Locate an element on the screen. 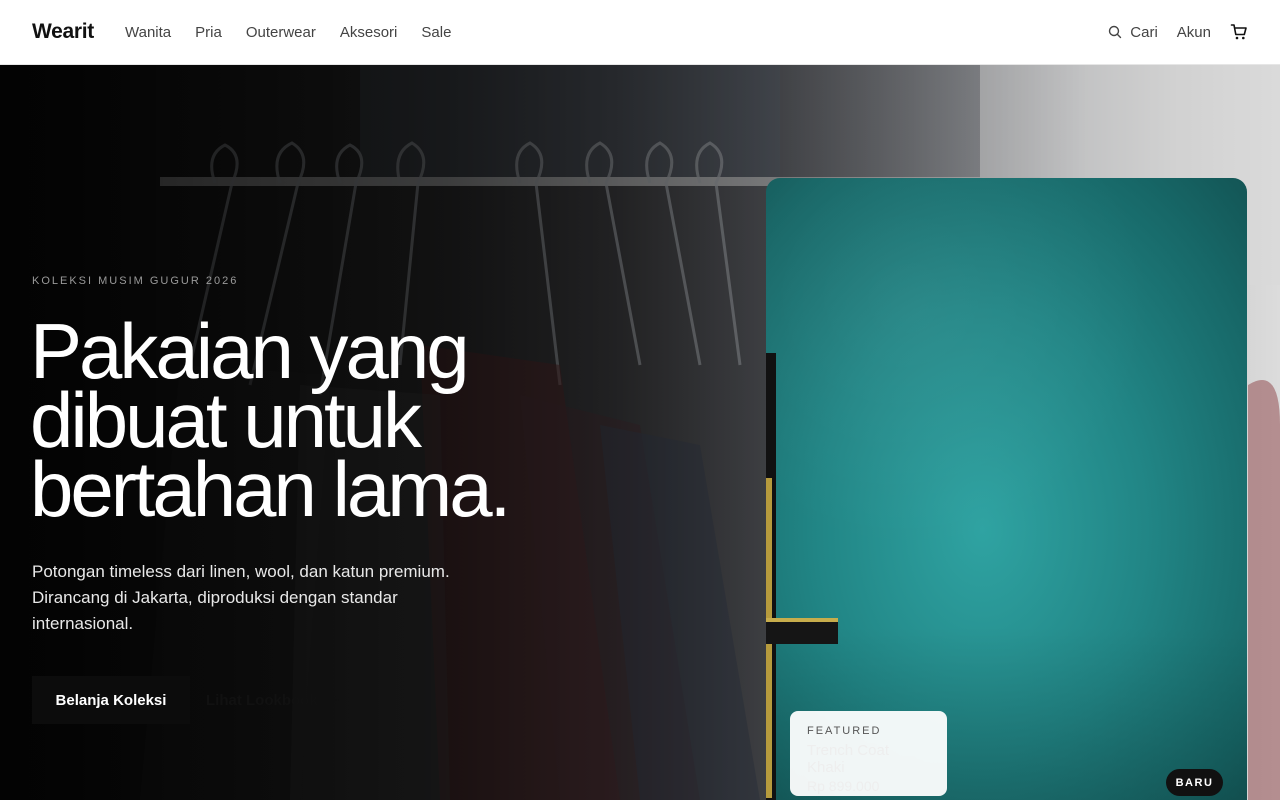  nav-actions: Cari Akun is located at coordinates (1178, 32).